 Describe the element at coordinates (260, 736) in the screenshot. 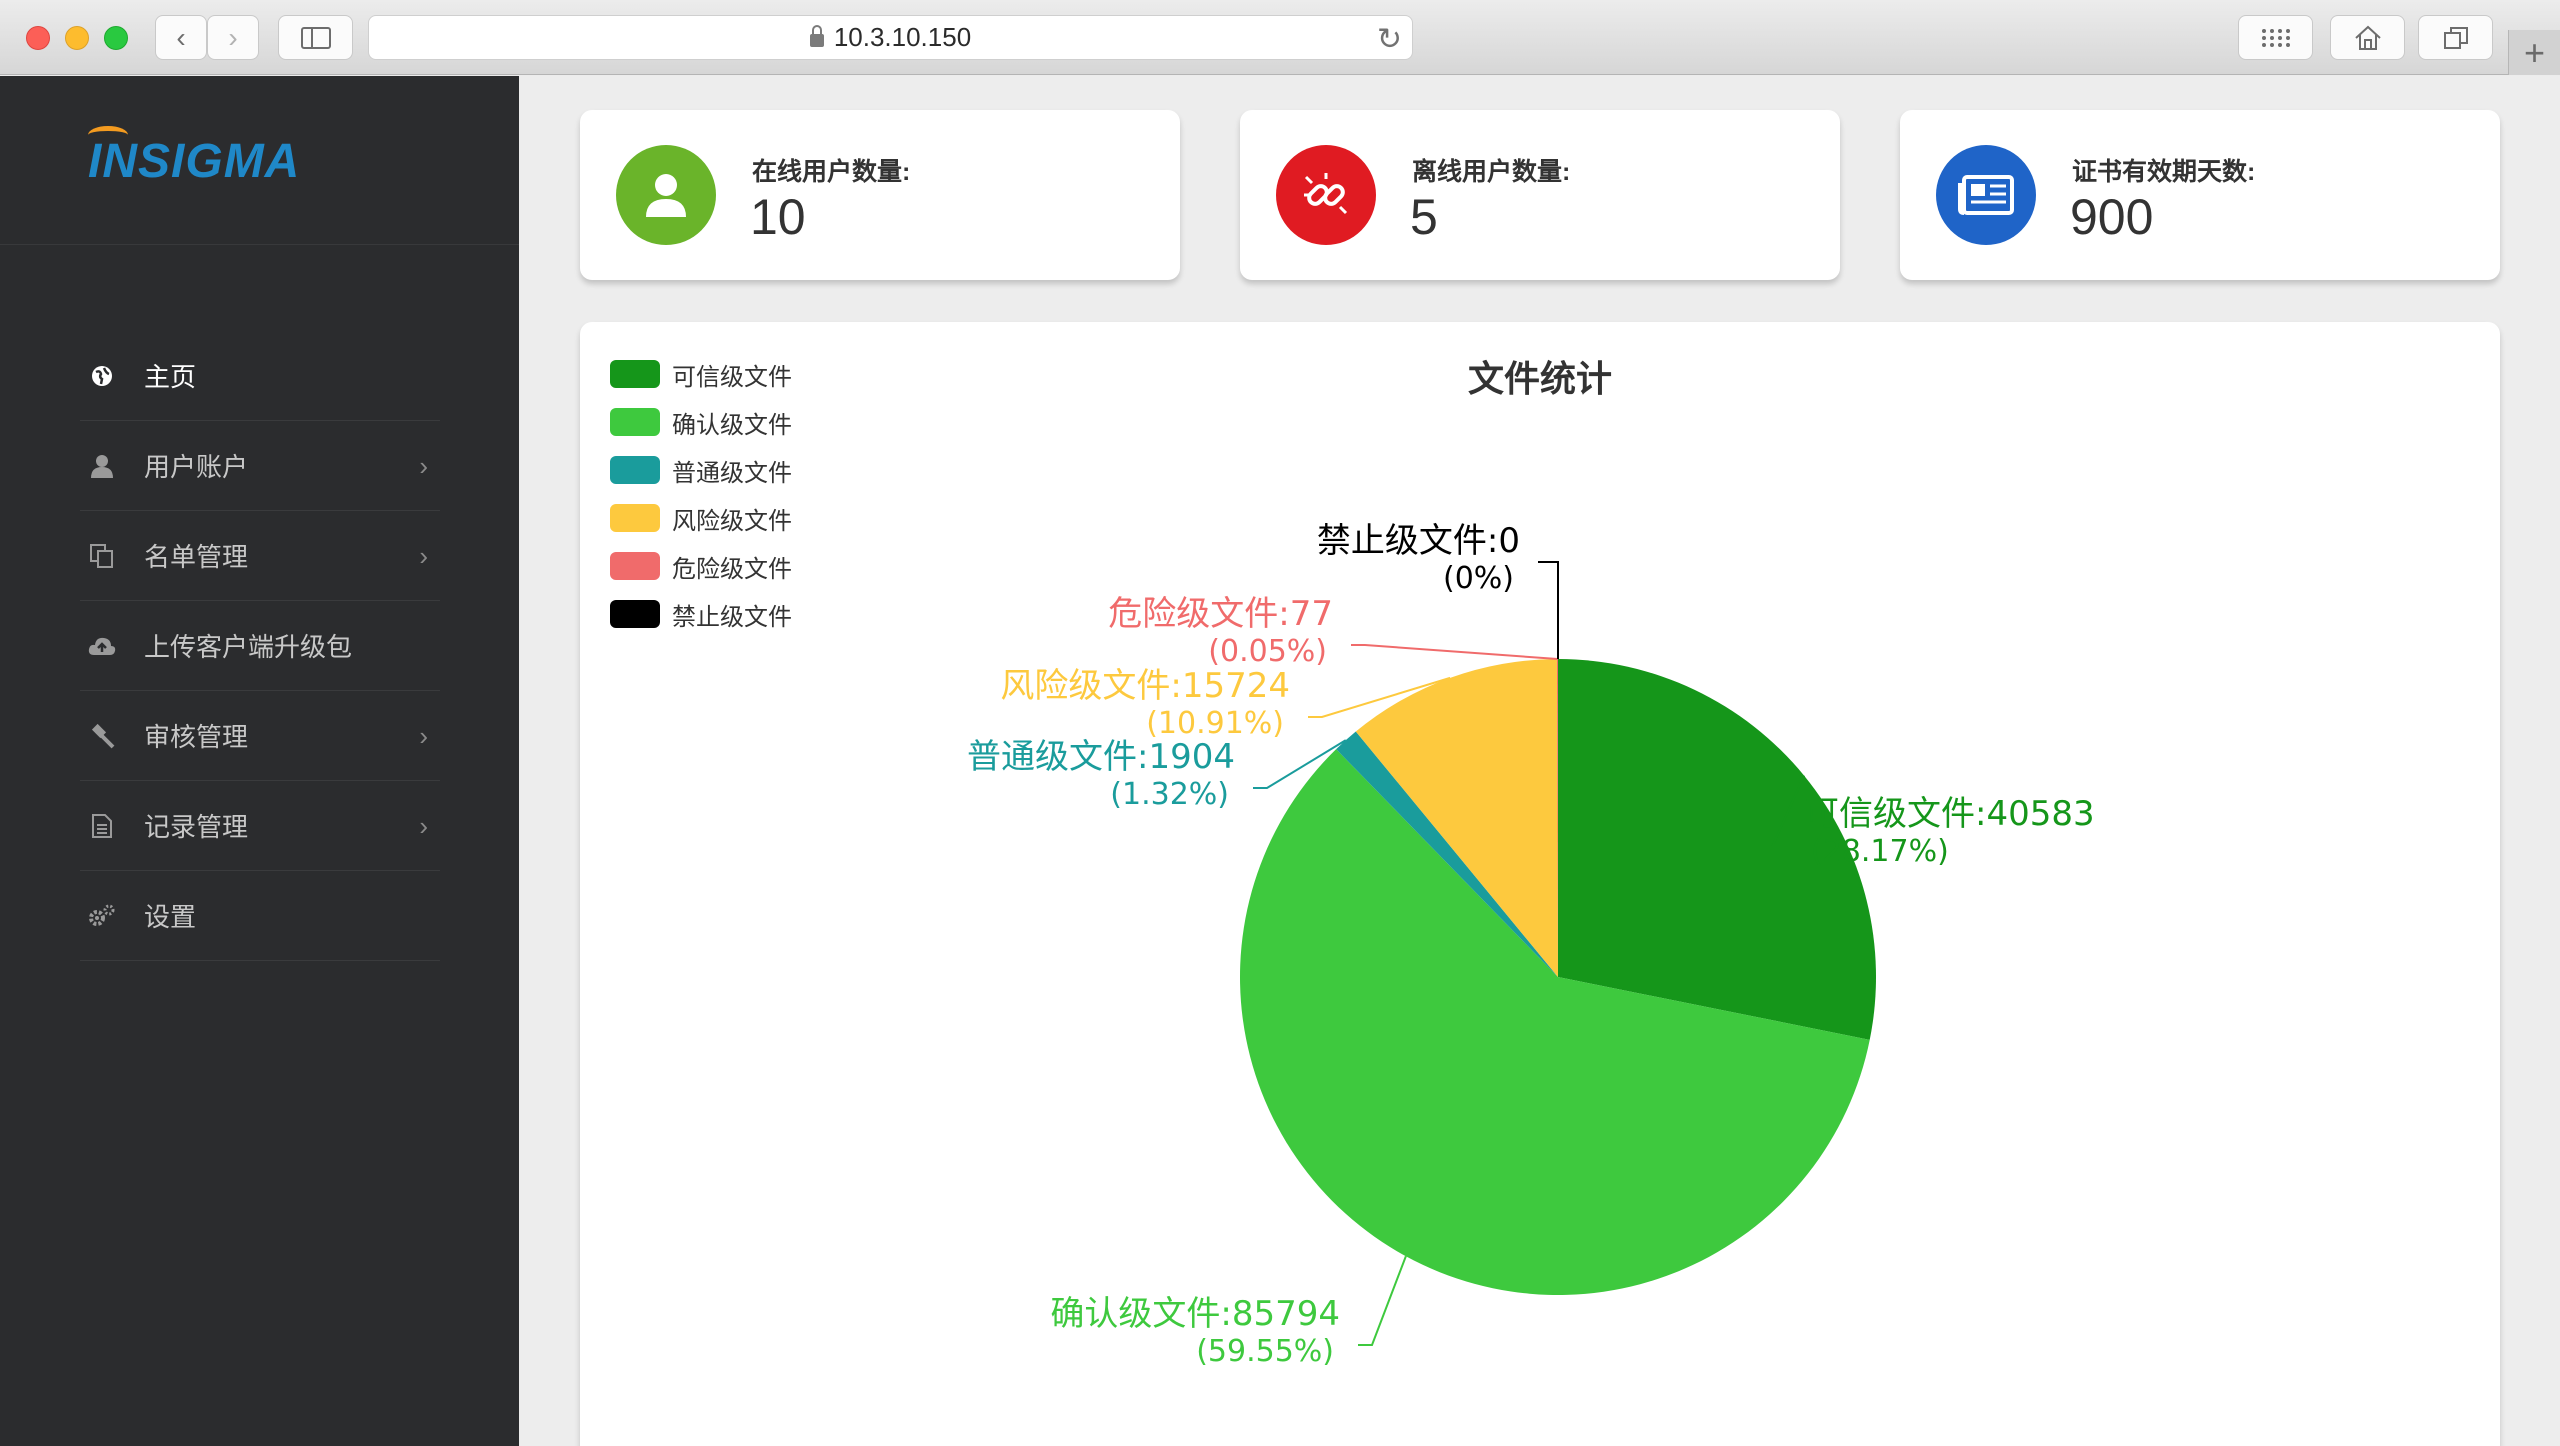

I see `sidebar-item-audit-management: 审核管理 ›` at that location.